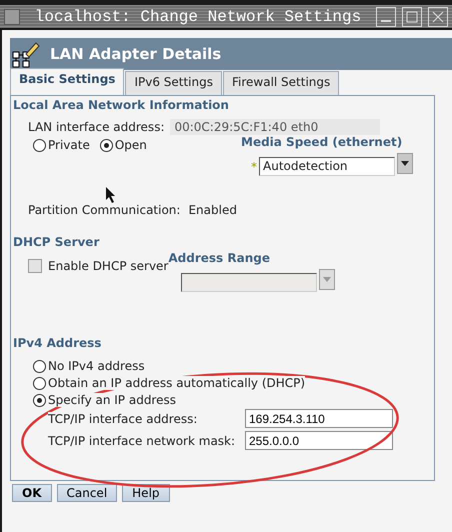 The width and height of the screenshot is (452, 532). I want to click on close-icon, so click(438, 16).